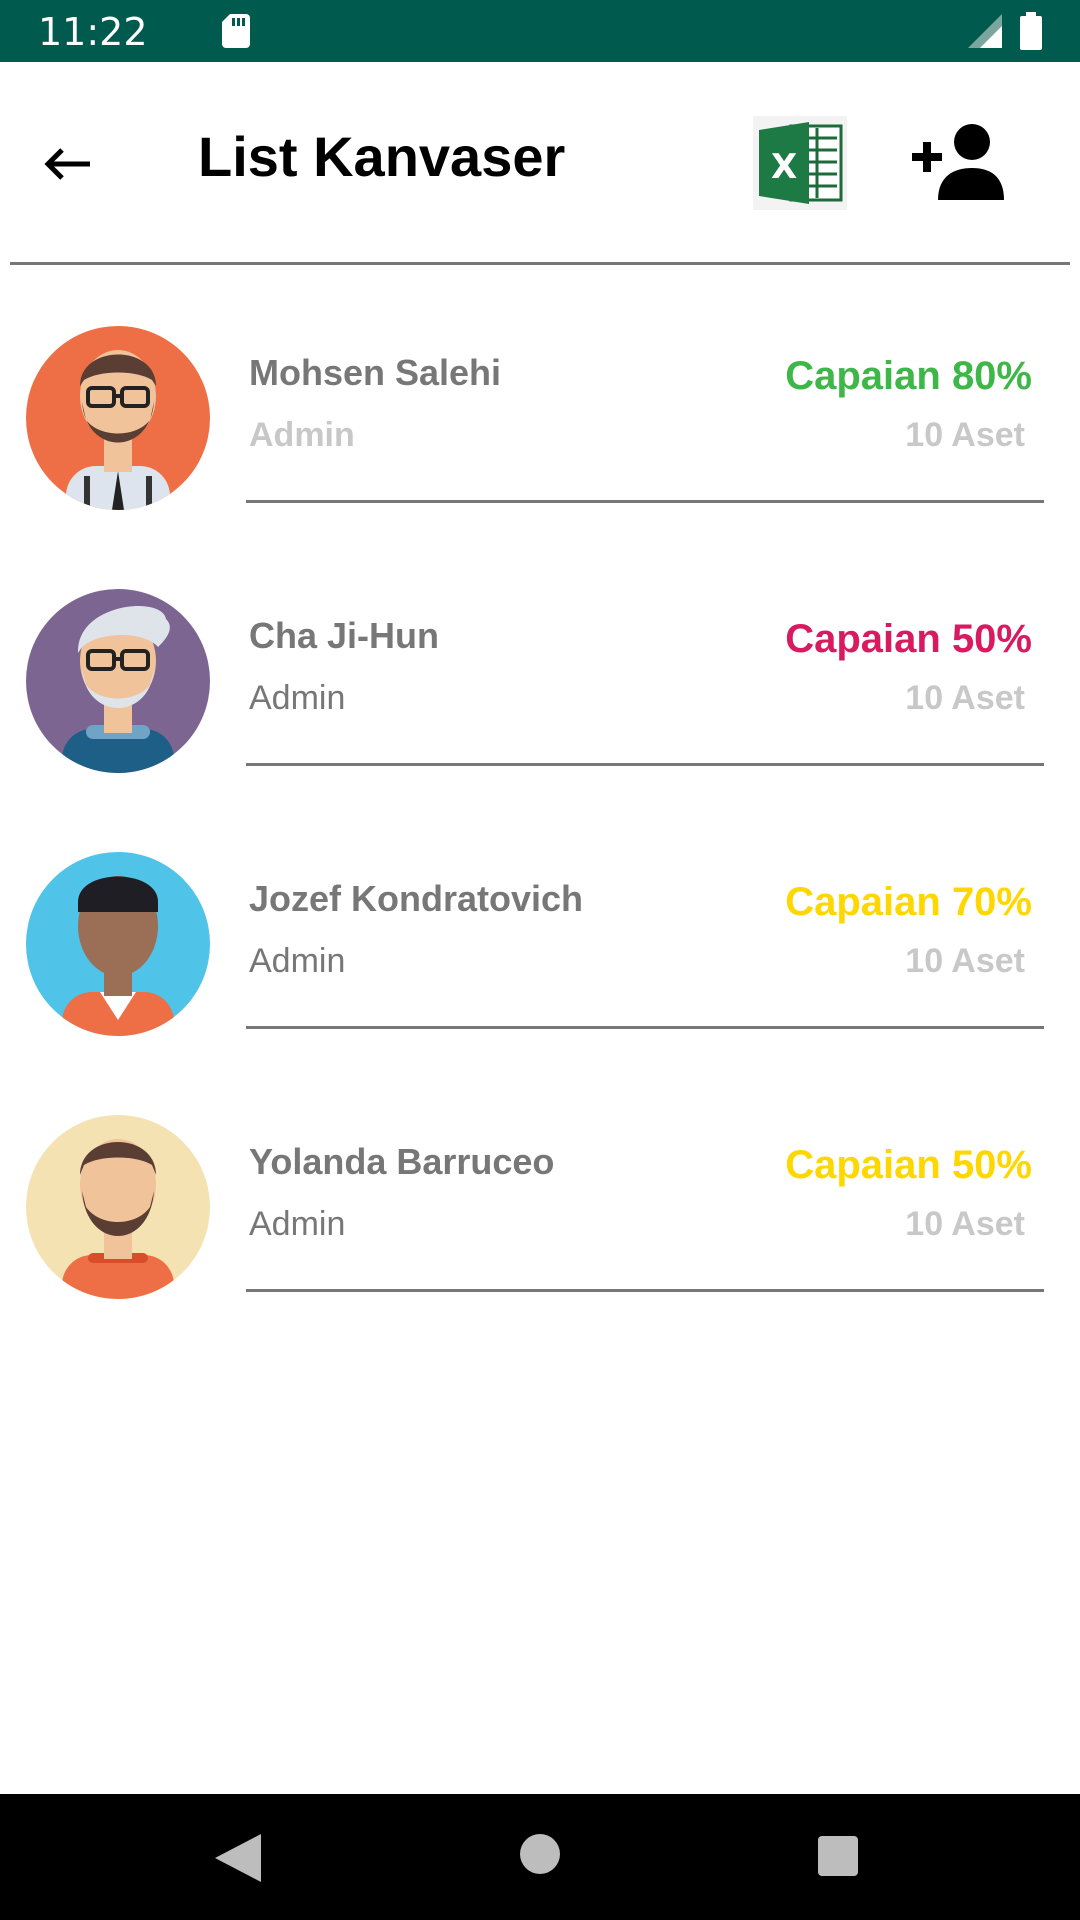 This screenshot has height=1920, width=1080. What do you see at coordinates (958, 161) in the screenshot?
I see `add-user-button` at bounding box center [958, 161].